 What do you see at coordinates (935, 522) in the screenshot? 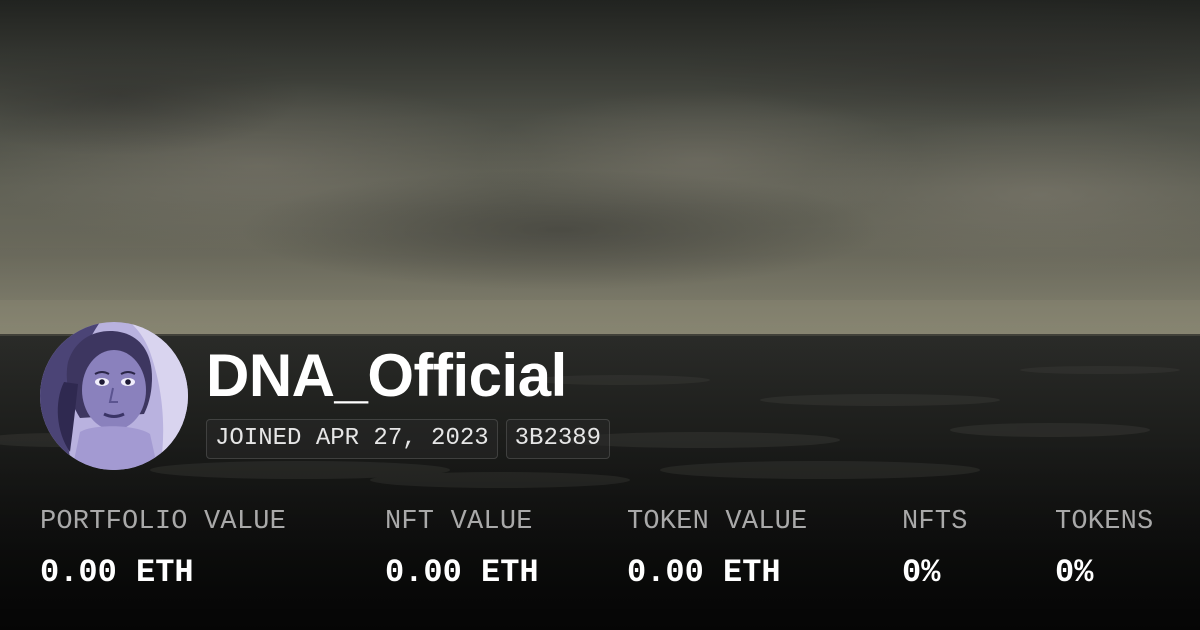
I see `stat-label: NFTS` at bounding box center [935, 522].